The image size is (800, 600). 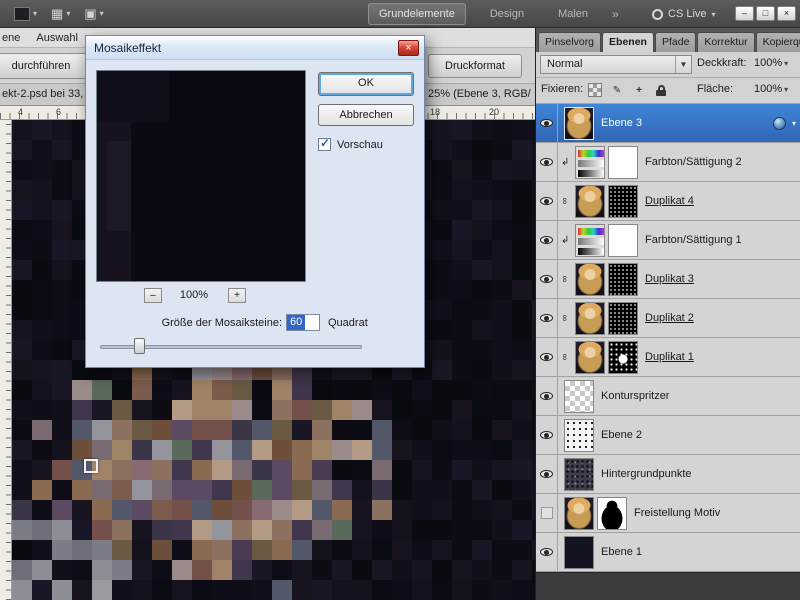 I want to click on layer-row-hintergrundpunkte: Hintergrundpunkte, so click(x=668, y=474).